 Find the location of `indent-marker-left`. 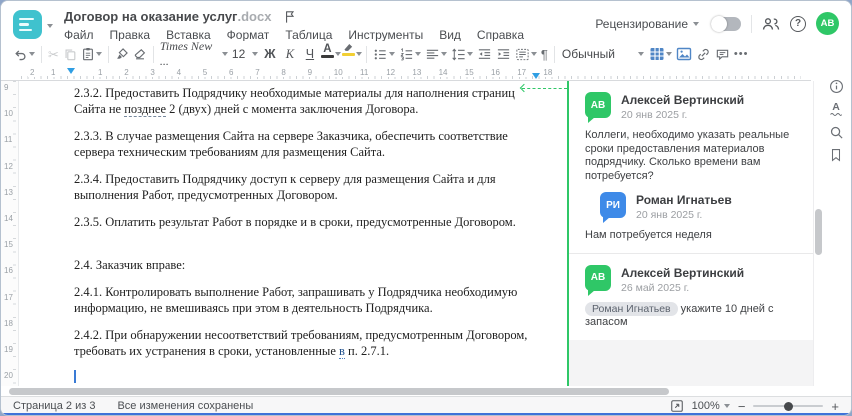

indent-marker-left is located at coordinates (71, 71).